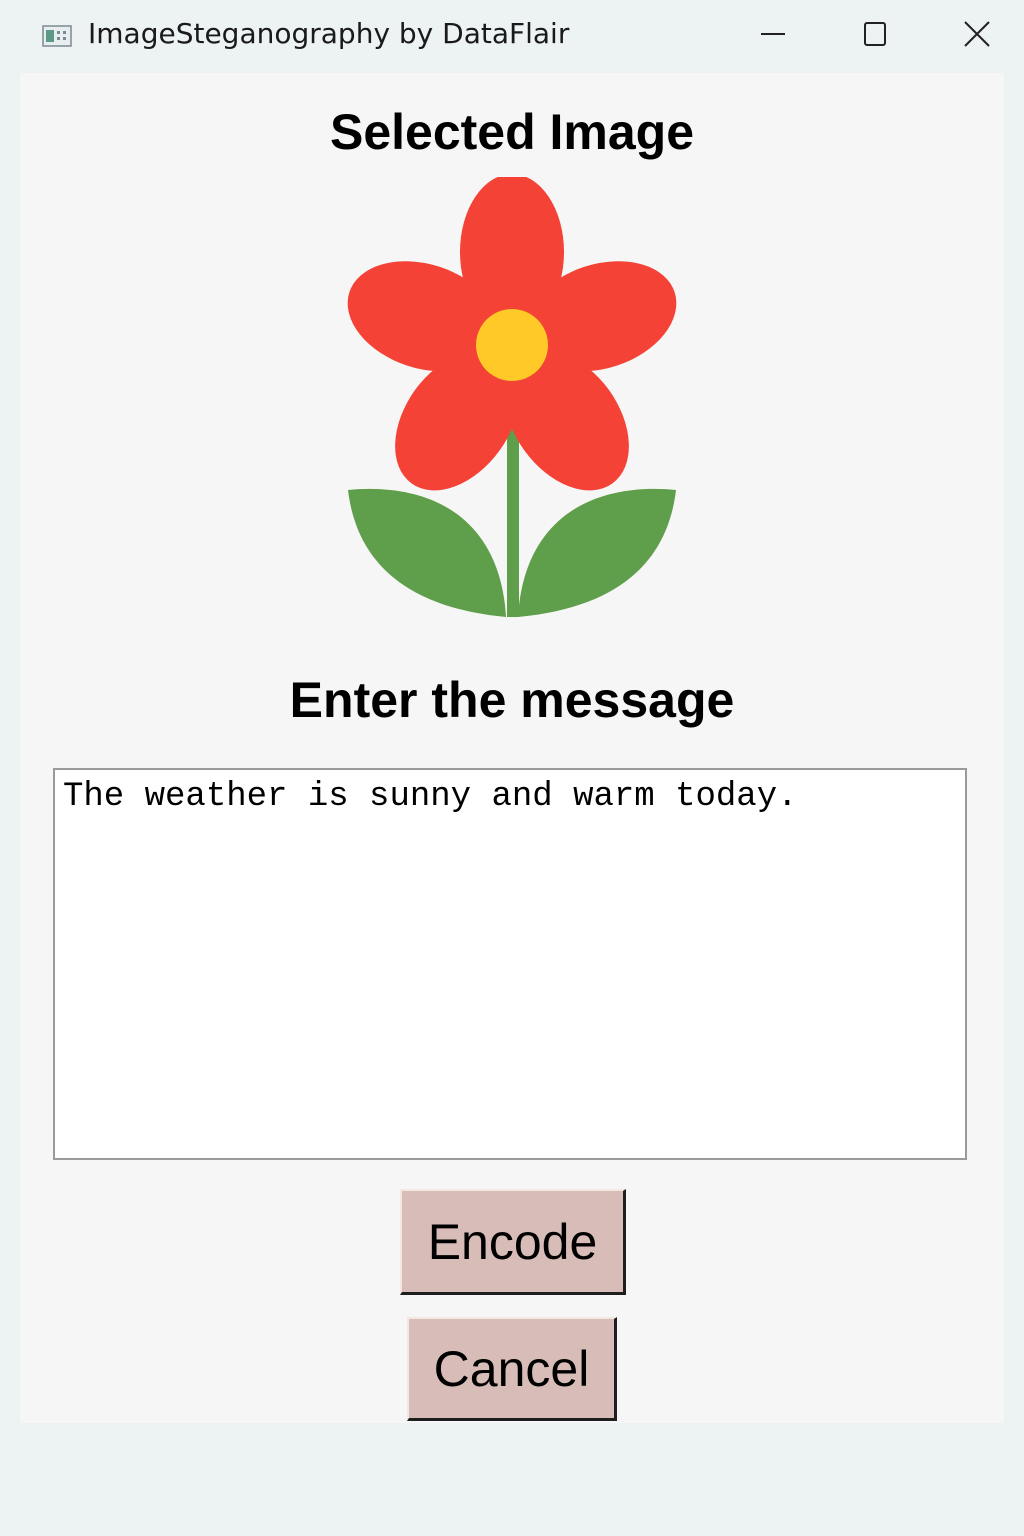 This screenshot has height=1536, width=1024. I want to click on minimize-button, so click(773, 34).